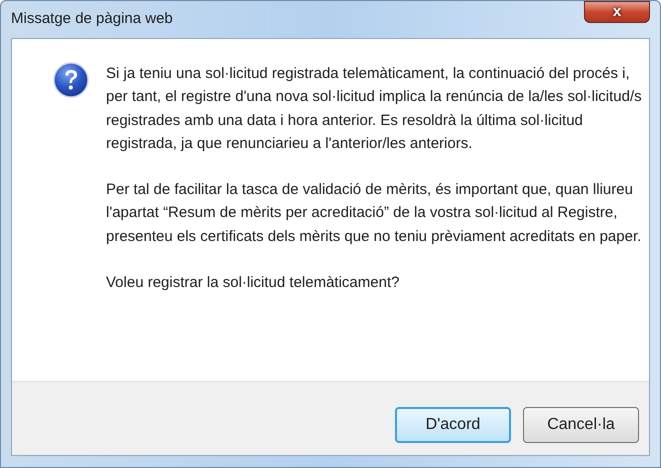 This screenshot has width=661, height=468. Describe the element at coordinates (374, 213) in the screenshot. I see `message-text: Per tal de facilitar la tasca de validació de mèrits, és important que, quan lliureu l'apartat “Resum de mèrits per acreditació” de la vostra sol·licitud al Registre, presenteu els certificats dels mèrits que no teniu prèviament acreditats en paper.` at that location.